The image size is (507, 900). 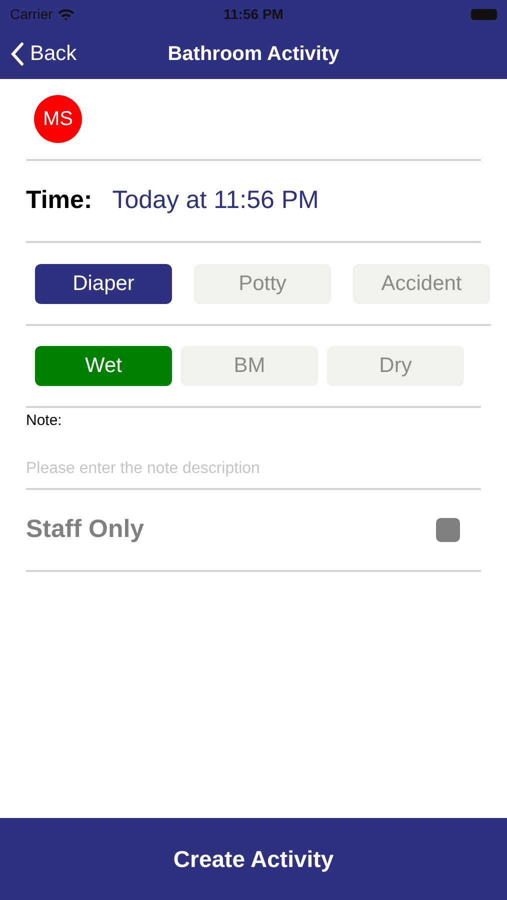 I want to click on note-input: Please enter the note description, so click(x=253, y=468).